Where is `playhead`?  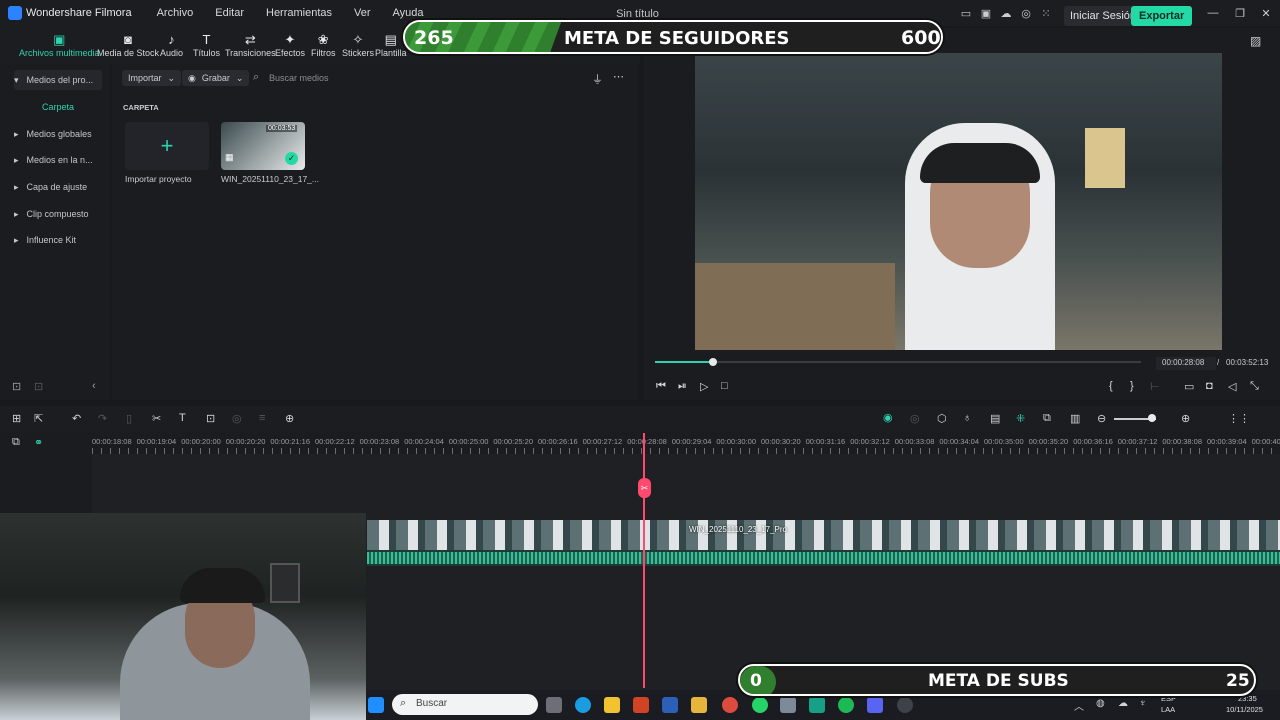 playhead is located at coordinates (644, 560).